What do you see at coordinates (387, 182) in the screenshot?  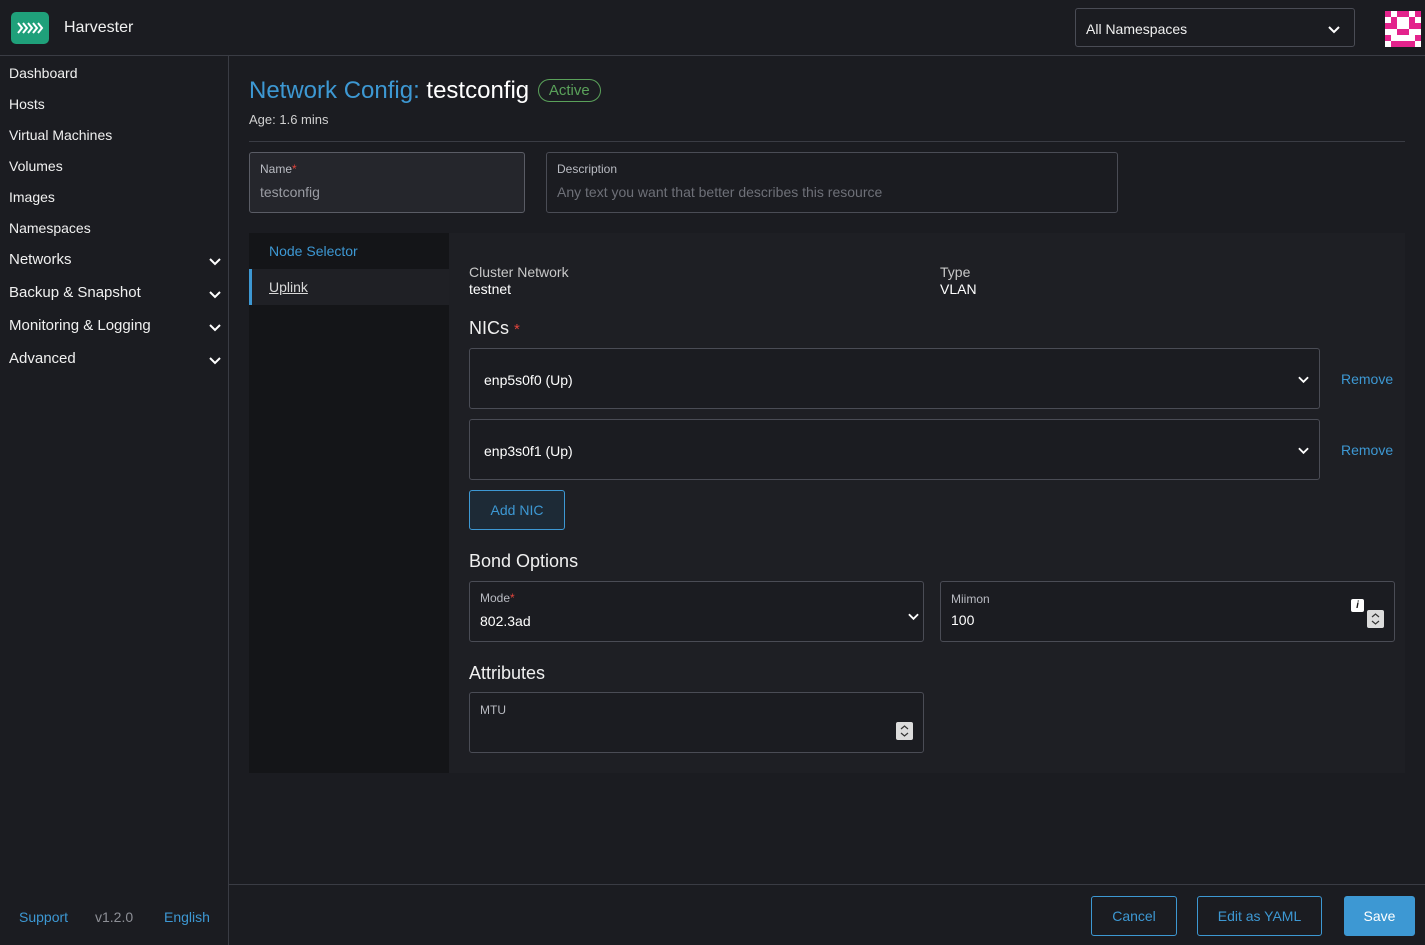 I see `name-field: Name* testconfig` at bounding box center [387, 182].